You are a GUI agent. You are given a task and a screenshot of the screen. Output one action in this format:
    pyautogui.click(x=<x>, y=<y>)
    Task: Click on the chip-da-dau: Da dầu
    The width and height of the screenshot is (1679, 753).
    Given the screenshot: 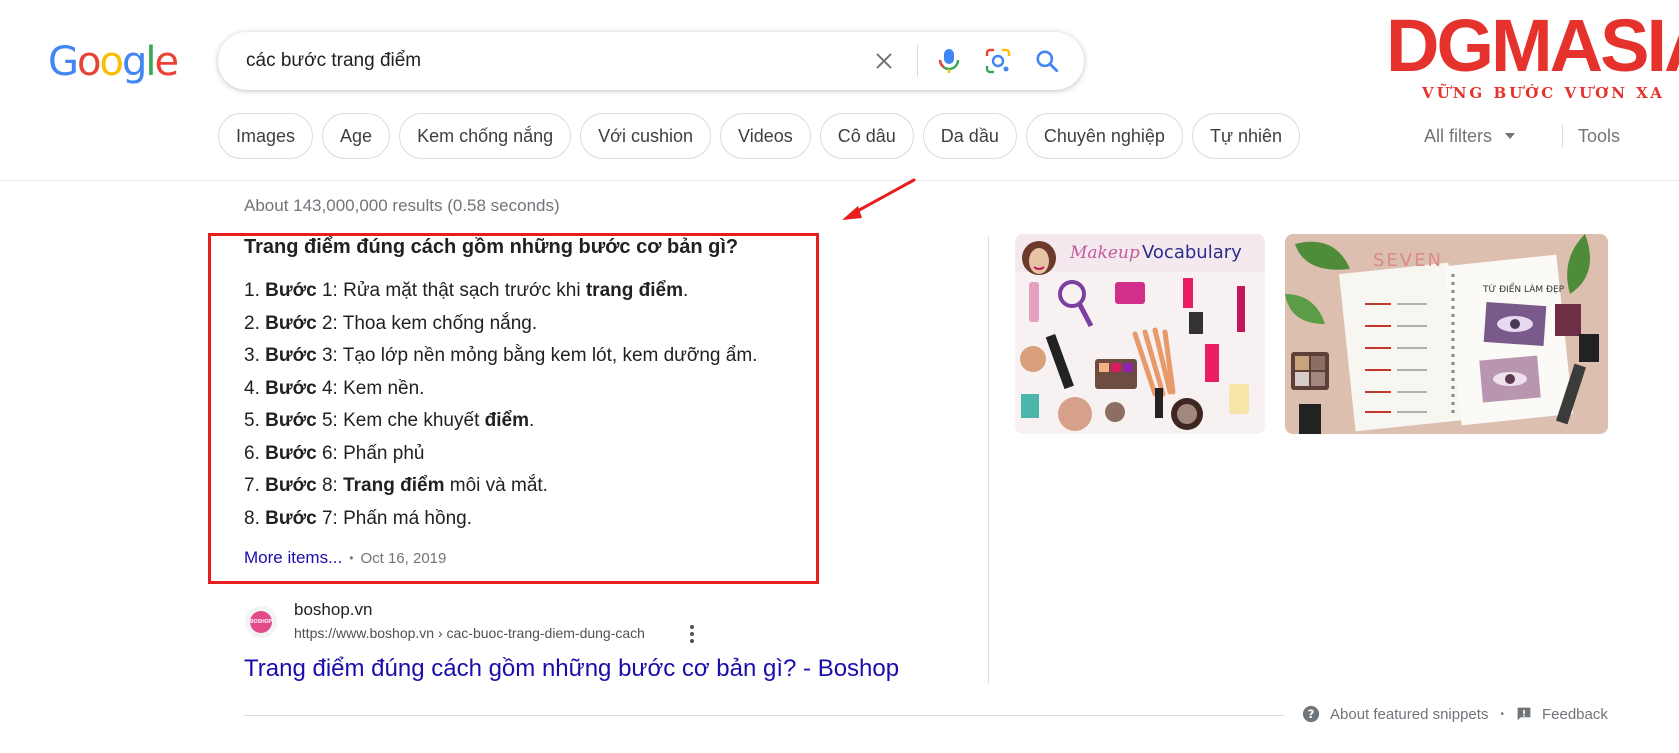 What is the action you would take?
    pyautogui.click(x=969, y=136)
    